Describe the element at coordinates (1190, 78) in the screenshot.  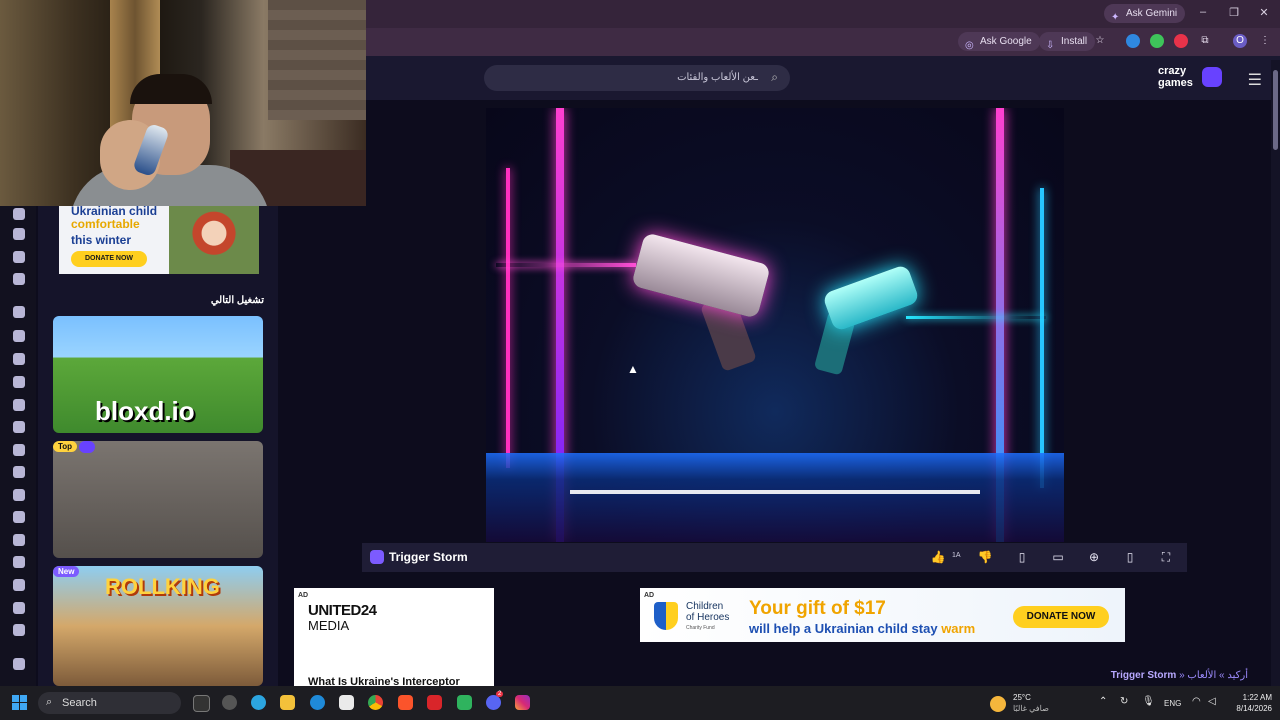
I see `crazygames-logo: crazy games` at that location.